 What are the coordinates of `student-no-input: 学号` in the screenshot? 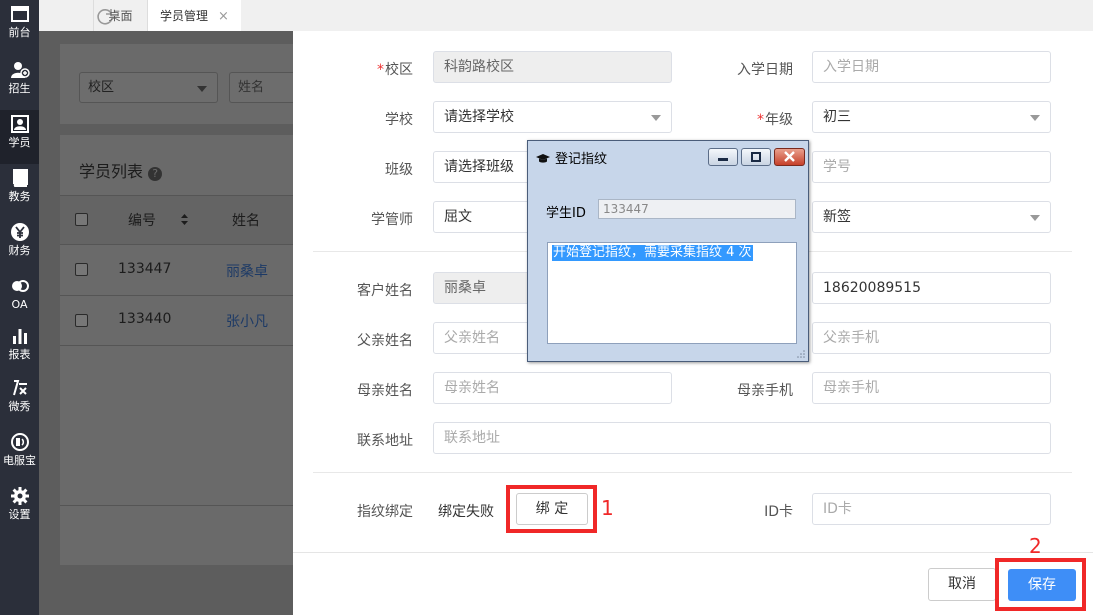 It's located at (931, 167).